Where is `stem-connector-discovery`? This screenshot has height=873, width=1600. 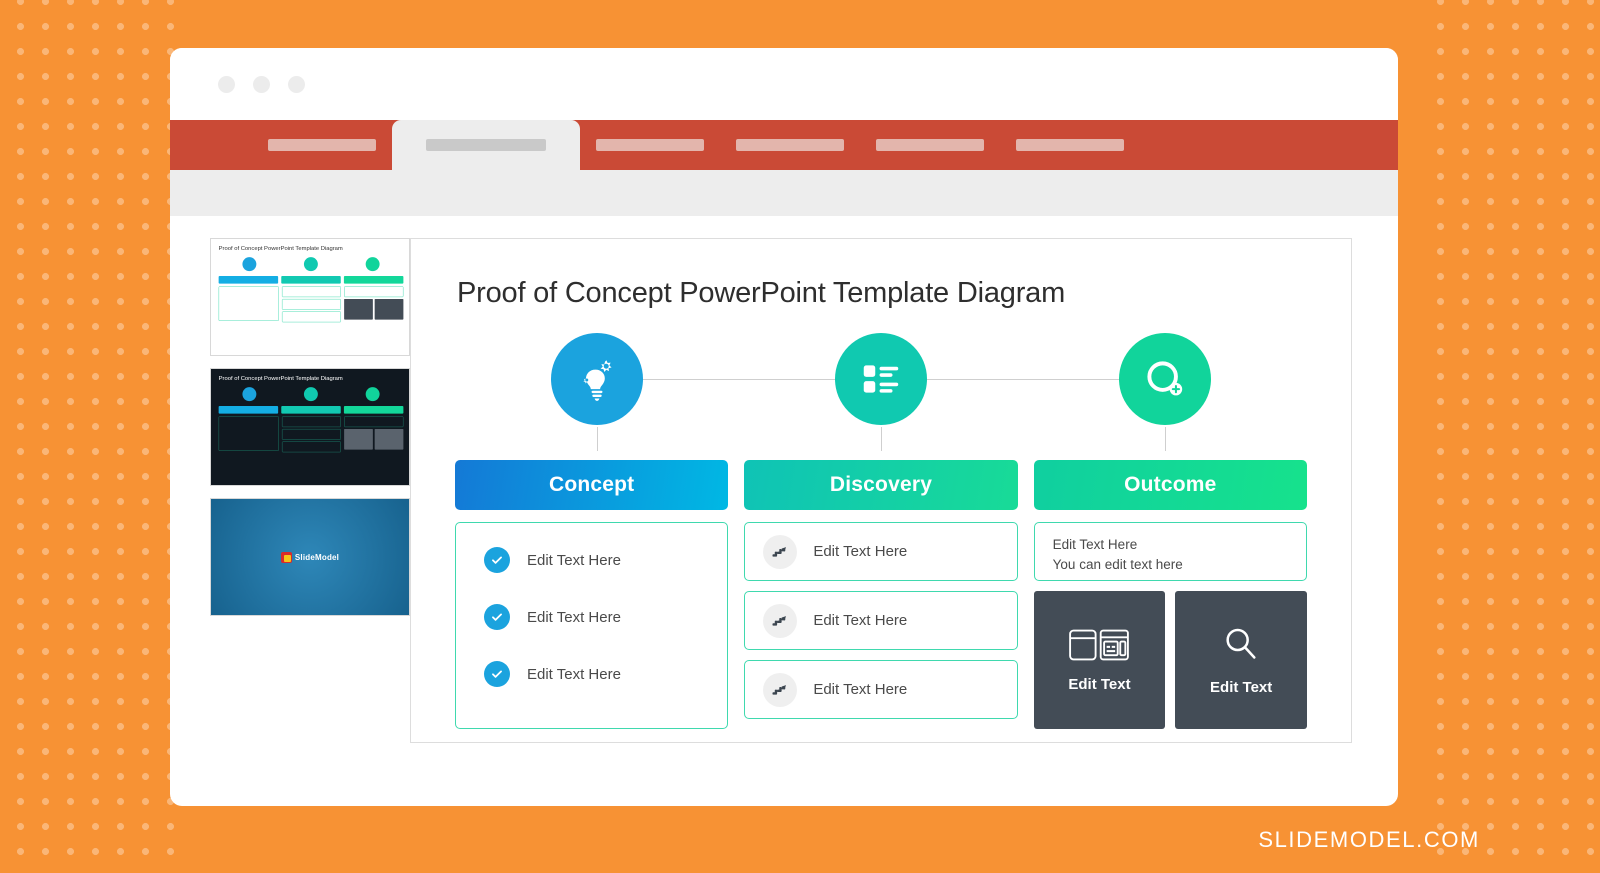
stem-connector-discovery is located at coordinates (881, 439).